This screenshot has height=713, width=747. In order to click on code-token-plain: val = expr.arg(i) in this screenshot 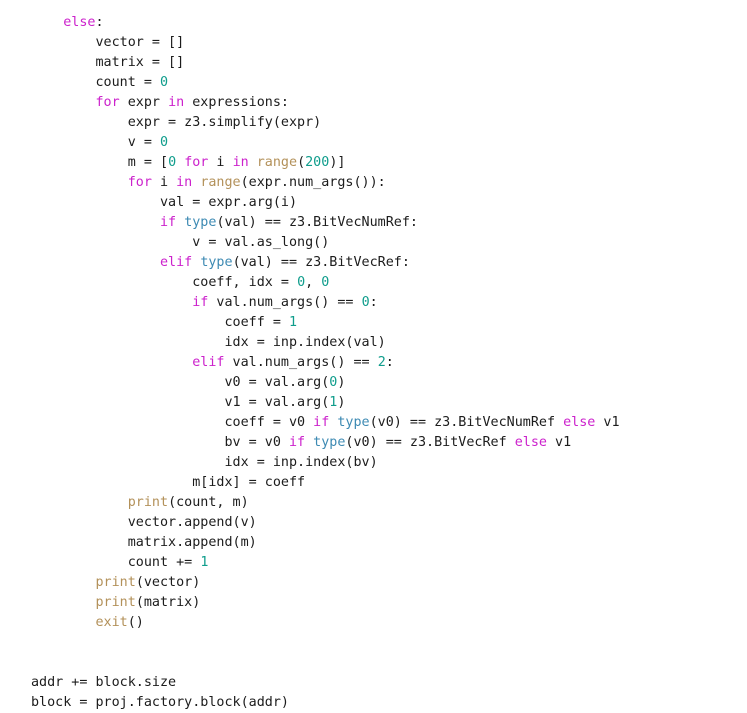, I will do `click(229, 203)`.